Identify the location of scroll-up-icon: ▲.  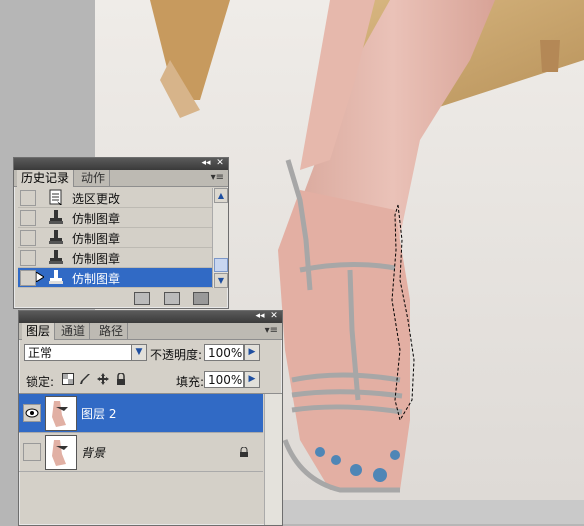
(221, 195).